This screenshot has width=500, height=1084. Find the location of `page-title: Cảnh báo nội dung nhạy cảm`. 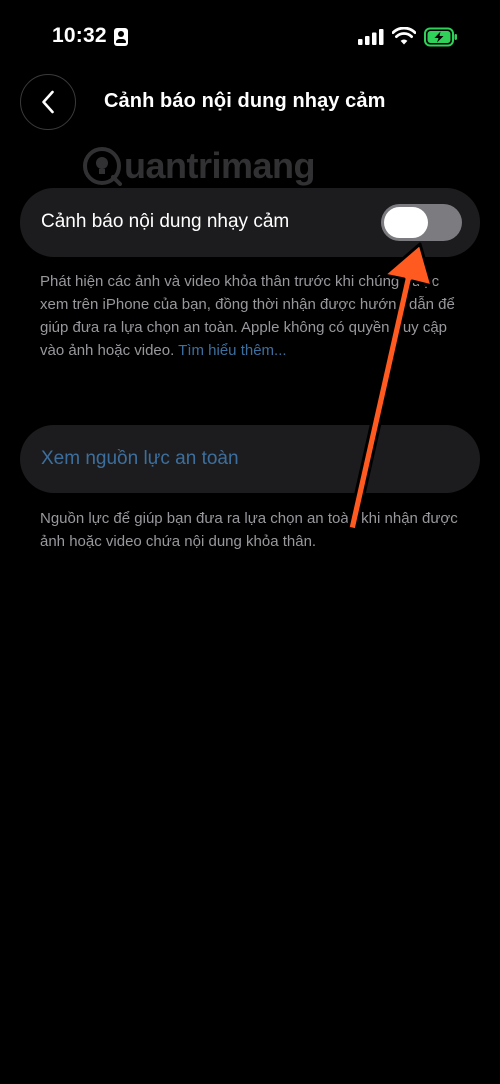

page-title: Cảnh báo nội dung nhạy cảm is located at coordinates (245, 101).